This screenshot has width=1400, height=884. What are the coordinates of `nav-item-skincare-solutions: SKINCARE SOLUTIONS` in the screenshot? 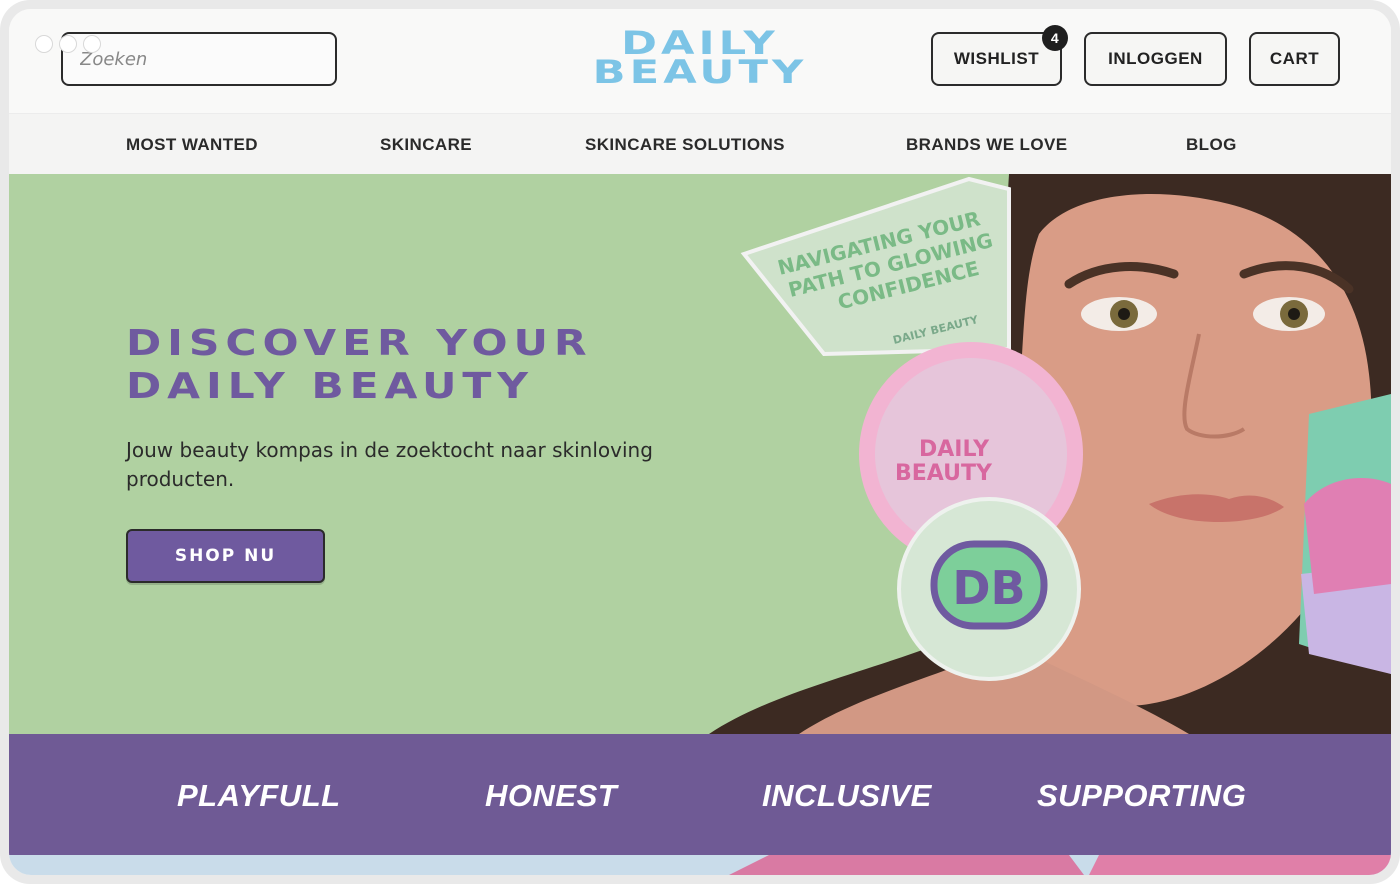 It's located at (685, 145).